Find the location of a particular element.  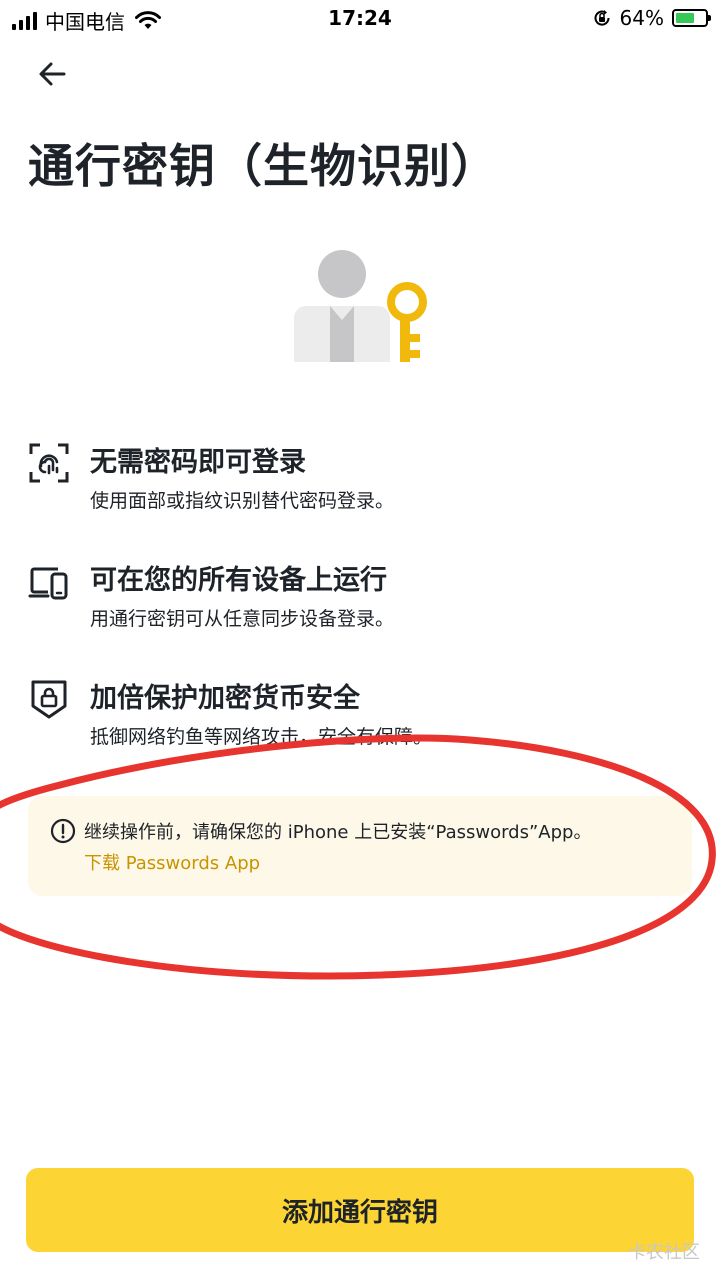

feature-passwordless-login: 无需密码即可登录 使用面部或指纹识别替代密码登录。 is located at coordinates (358, 490).